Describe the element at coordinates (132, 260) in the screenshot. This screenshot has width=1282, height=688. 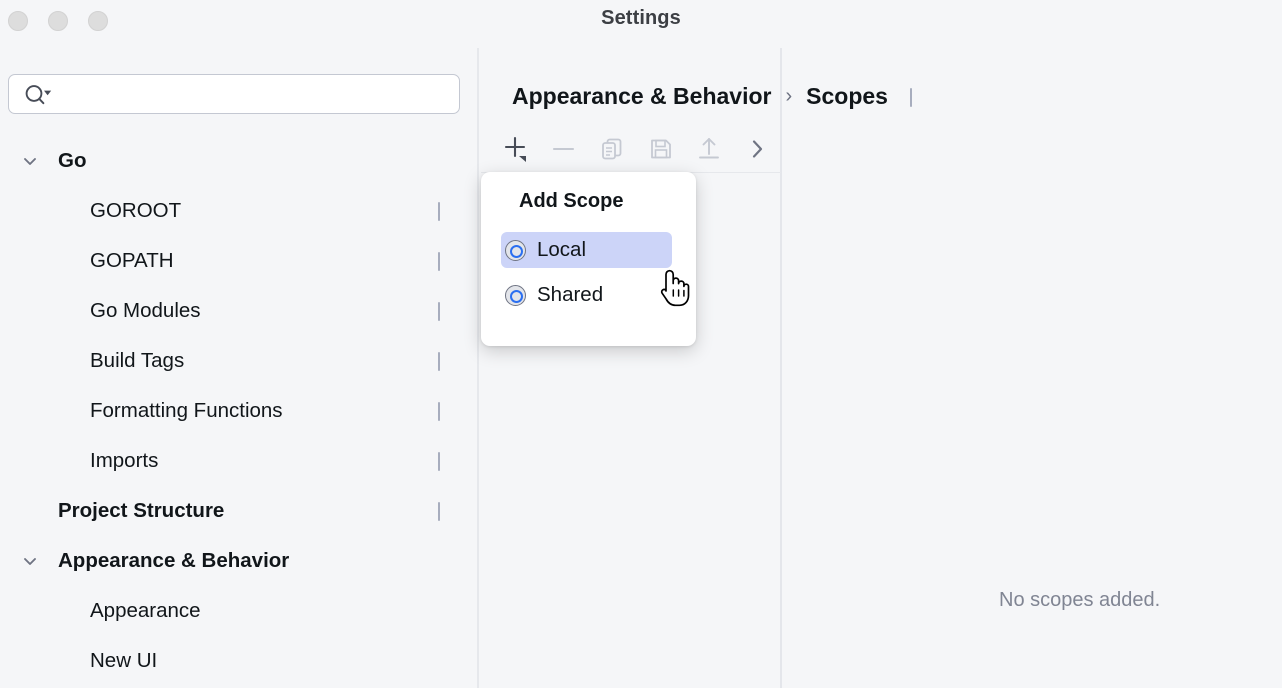
I see `sidebar-item-label: GOPATH` at that location.